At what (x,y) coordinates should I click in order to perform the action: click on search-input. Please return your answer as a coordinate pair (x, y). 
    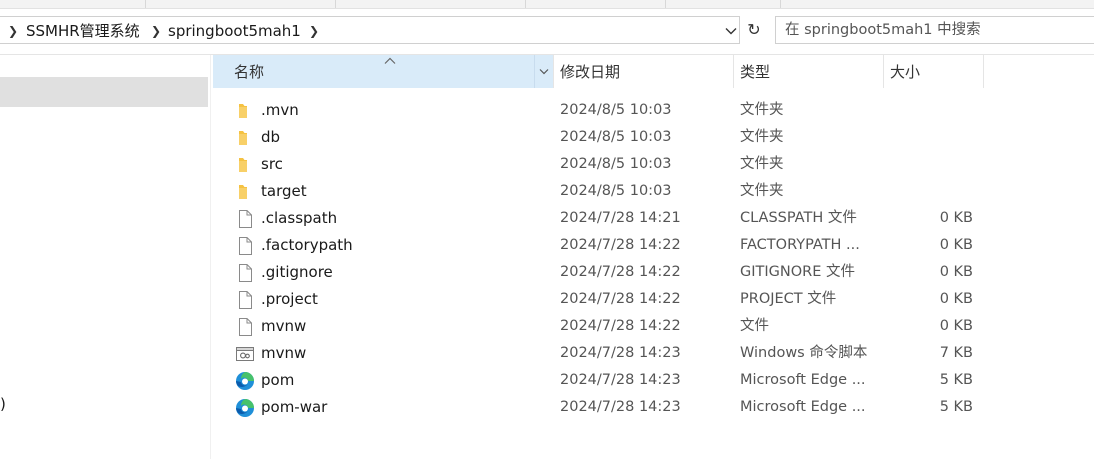
    Looking at the image, I should click on (930, 30).